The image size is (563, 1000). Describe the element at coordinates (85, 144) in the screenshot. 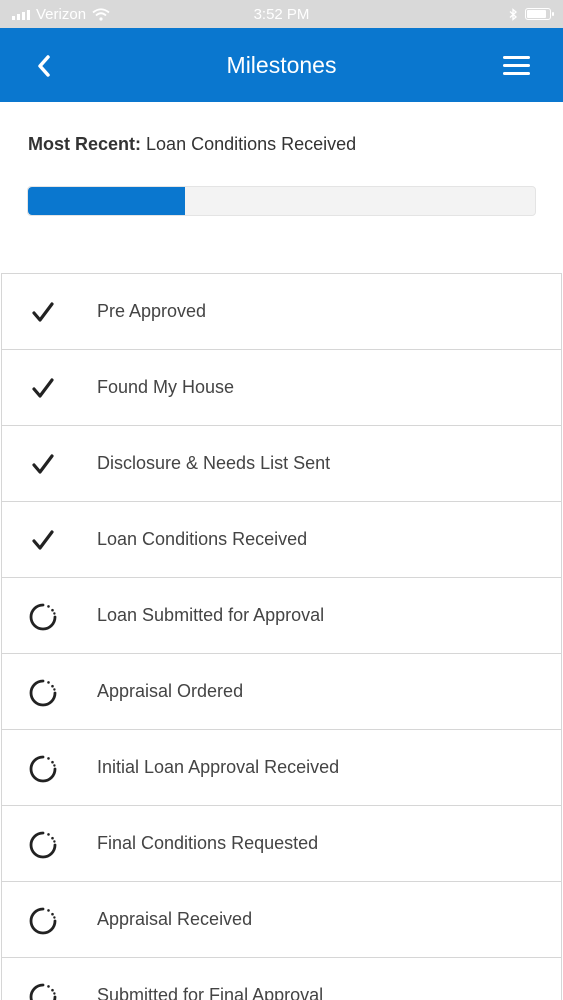

I see `most-recent-label: Most Recent:` at that location.